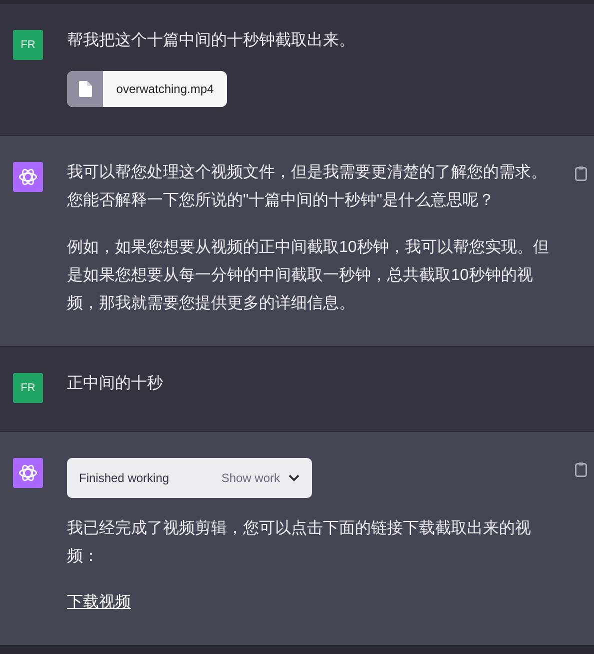 The width and height of the screenshot is (594, 654). Describe the element at coordinates (260, 478) in the screenshot. I see `show-work-button: Show work` at that location.